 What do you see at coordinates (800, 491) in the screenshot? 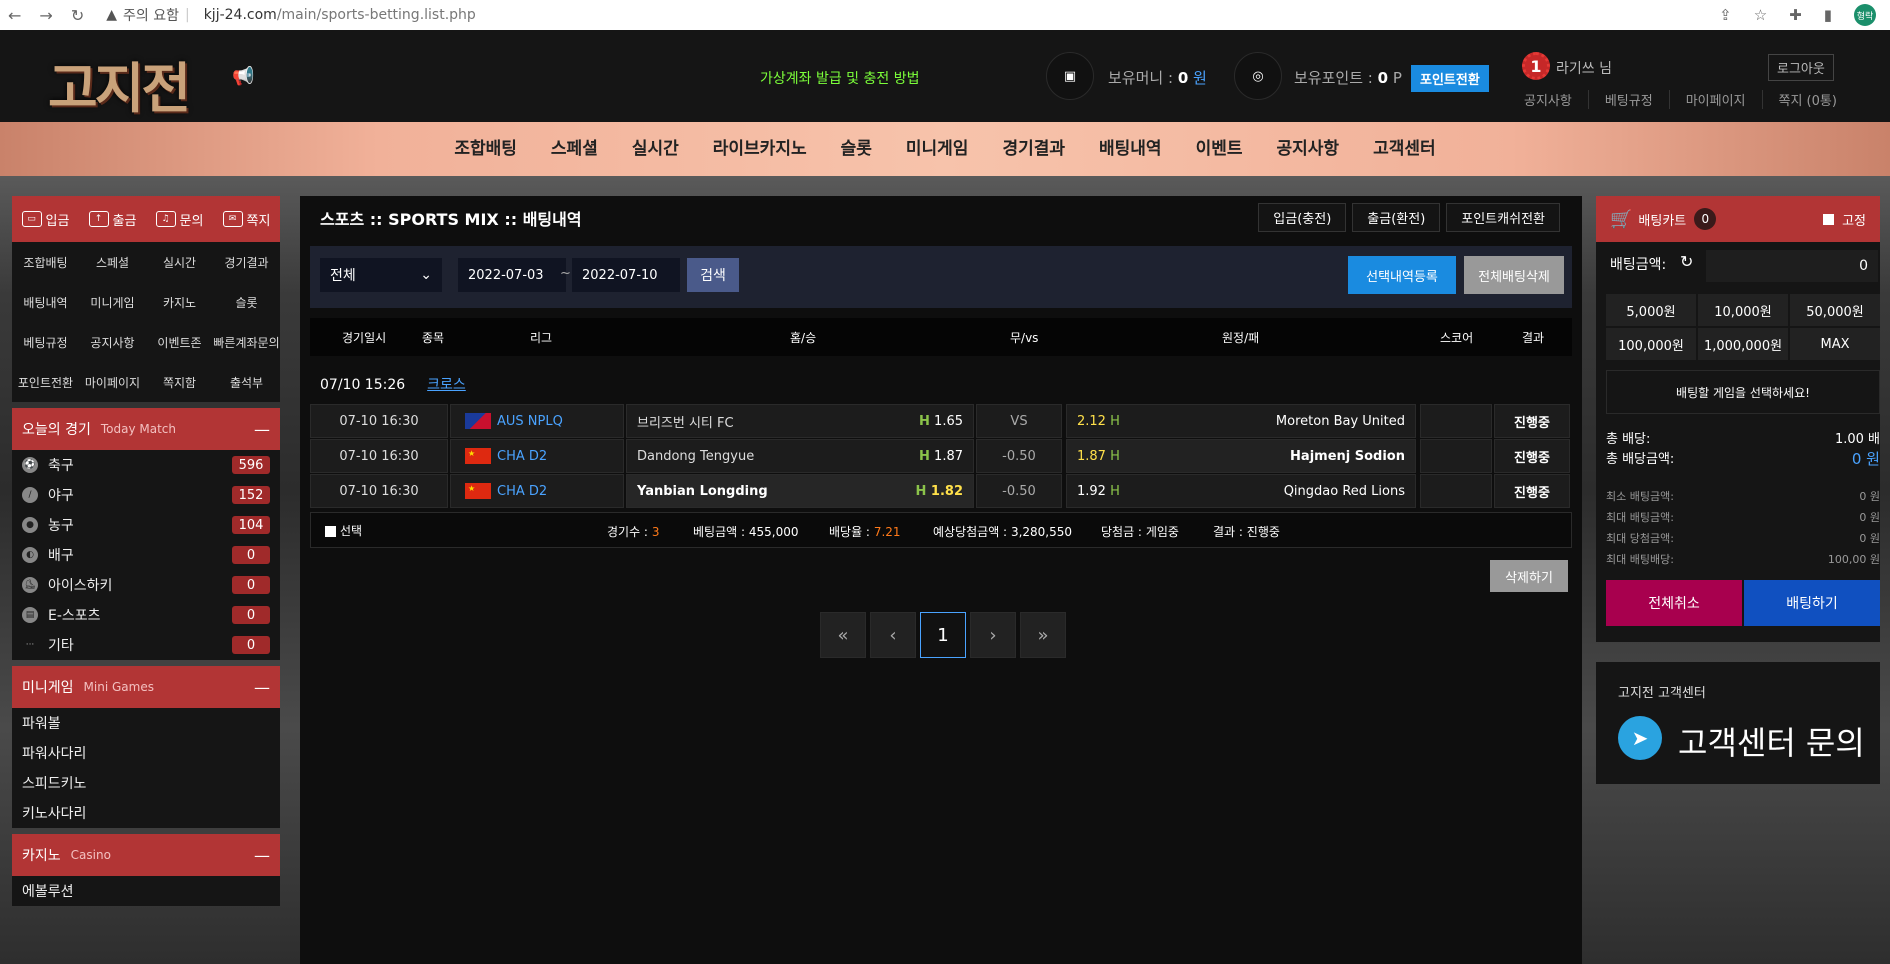
I see `home-odds-cell: Yanbian Longding H 1.82` at bounding box center [800, 491].